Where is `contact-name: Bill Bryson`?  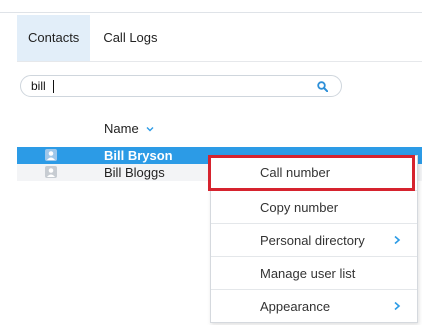 contact-name: Bill Bryson is located at coordinates (138, 155).